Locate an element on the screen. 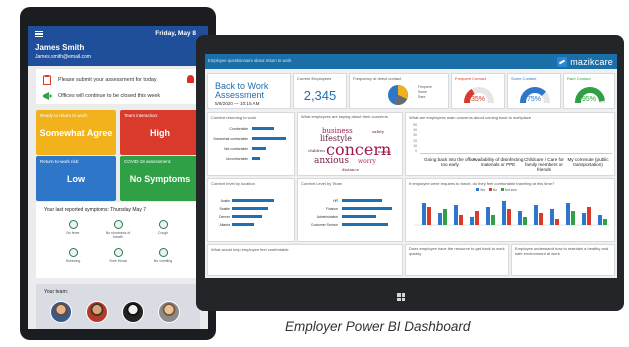 The height and width of the screenshot is (347, 629). symptom-item: No fever is located at coordinates (73, 227).